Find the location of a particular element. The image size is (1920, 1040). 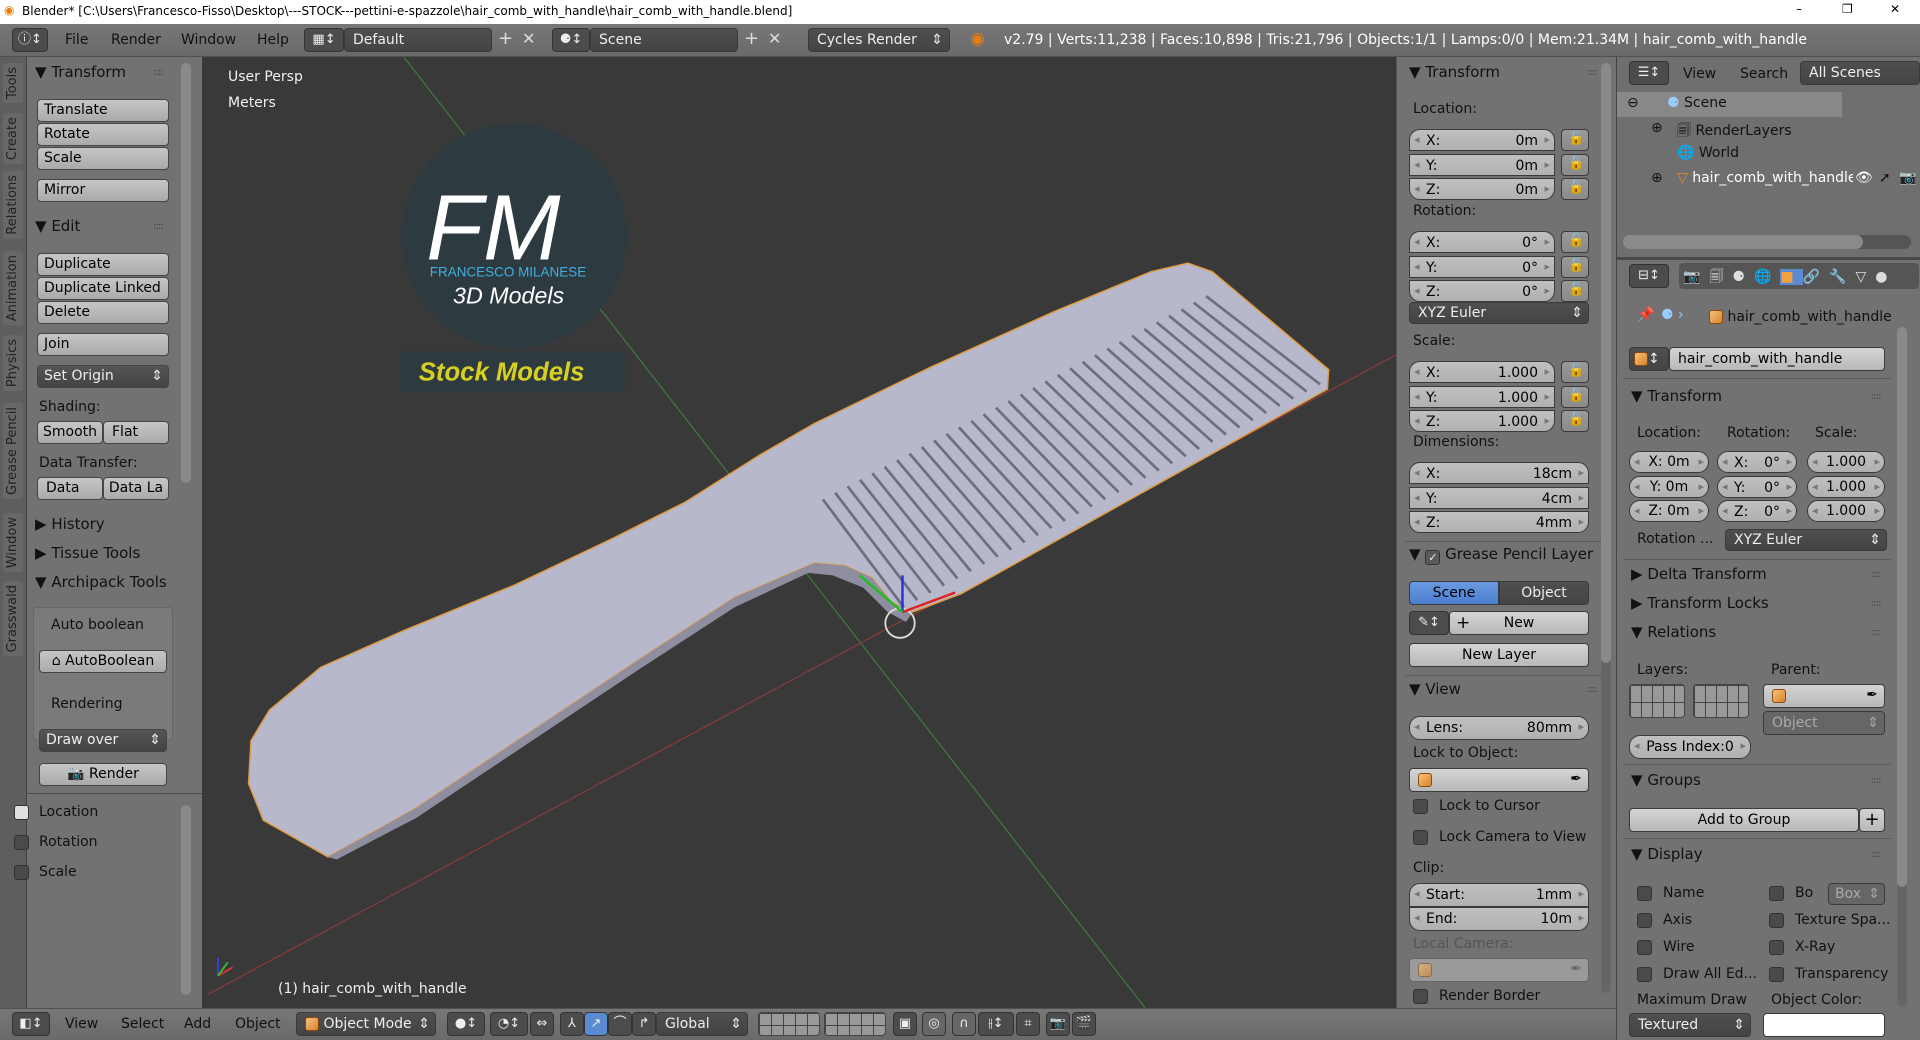

rotation-checkbox is located at coordinates (21, 842).